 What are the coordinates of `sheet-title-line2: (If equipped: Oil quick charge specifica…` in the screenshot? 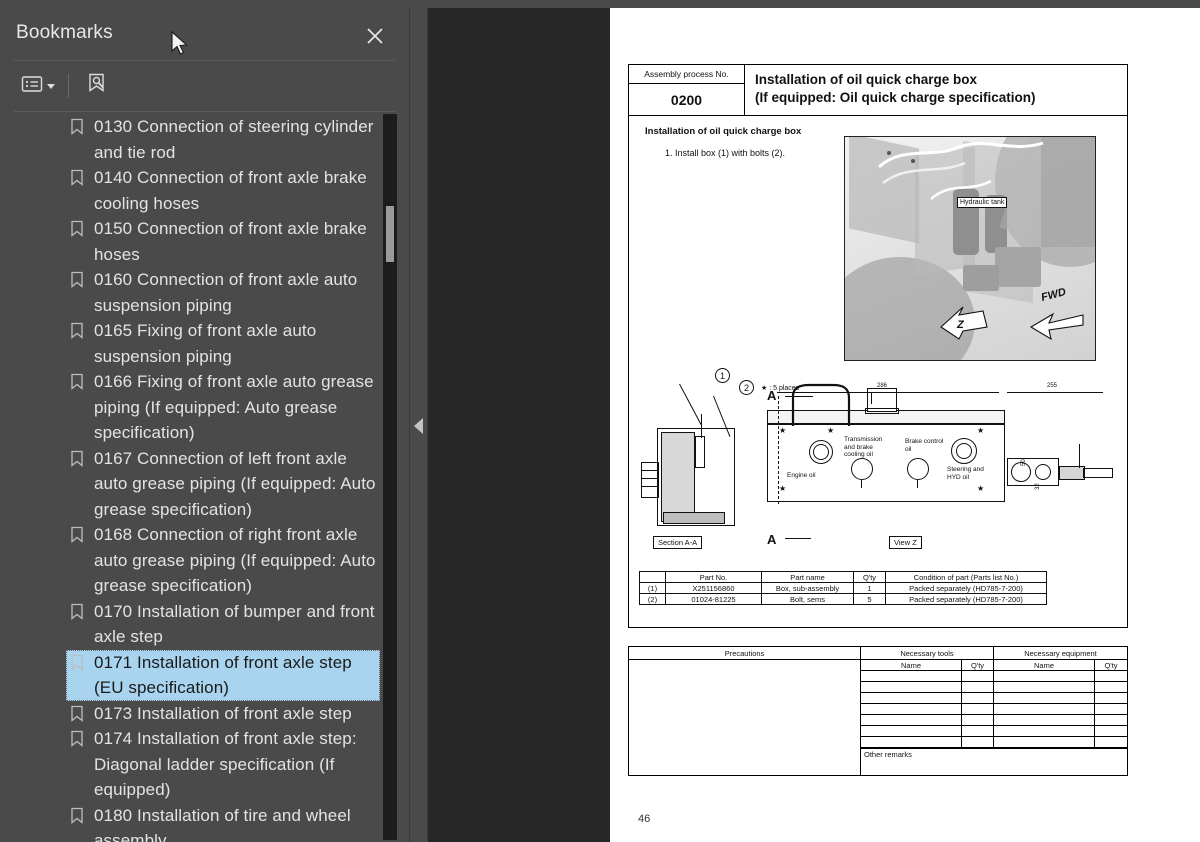 It's located at (895, 97).